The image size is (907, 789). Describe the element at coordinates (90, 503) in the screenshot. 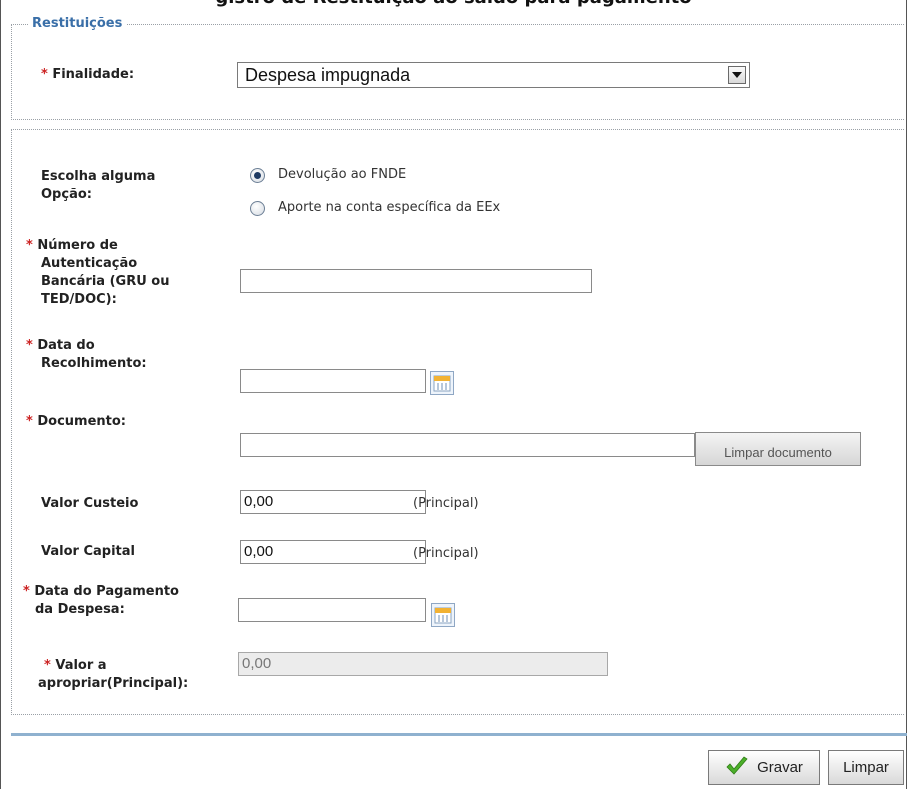

I see `valor-custeio-label: Valor Custeio` at that location.